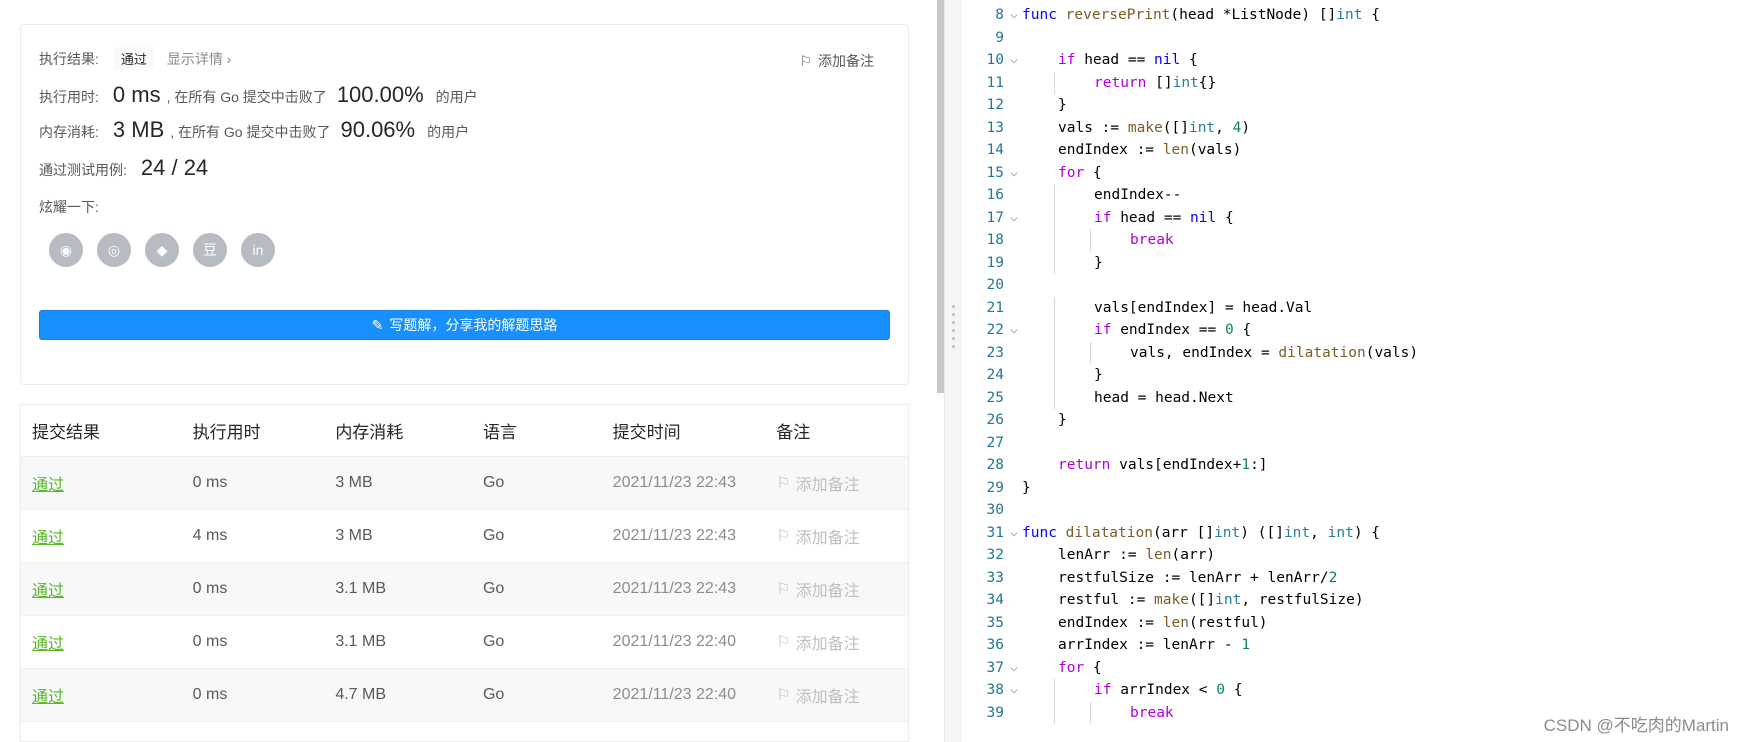 This screenshot has height=742, width=1743. Describe the element at coordinates (1352, 60) in the screenshot. I see `code-line: 10 ⌵ if head == nil {` at that location.